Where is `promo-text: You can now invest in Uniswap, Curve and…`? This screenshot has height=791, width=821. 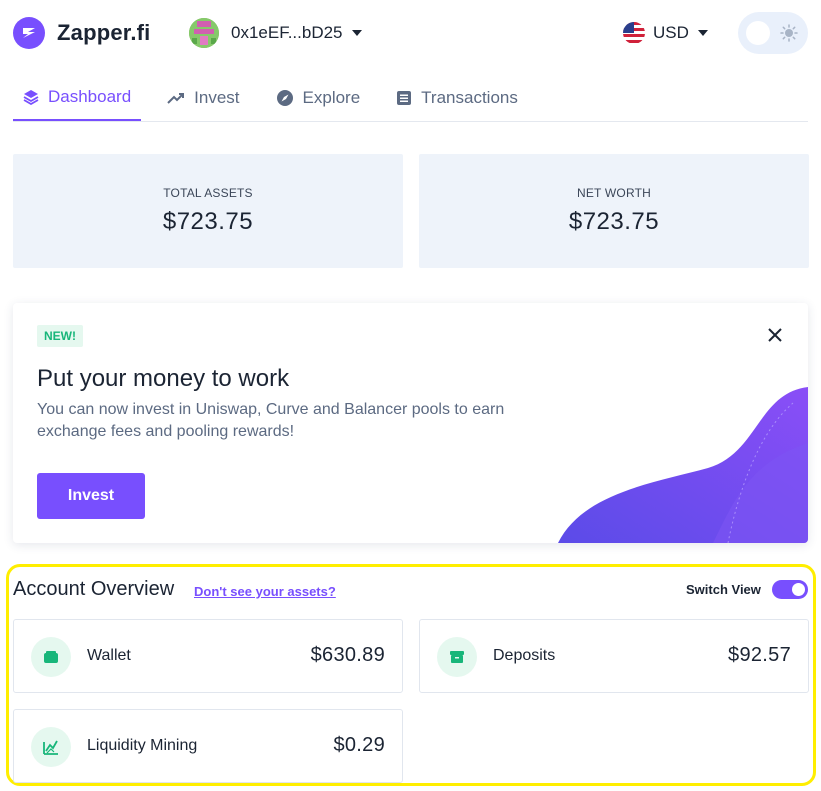
promo-text: You can now invest in Uniswap, Curve and… is located at coordinates (271, 420).